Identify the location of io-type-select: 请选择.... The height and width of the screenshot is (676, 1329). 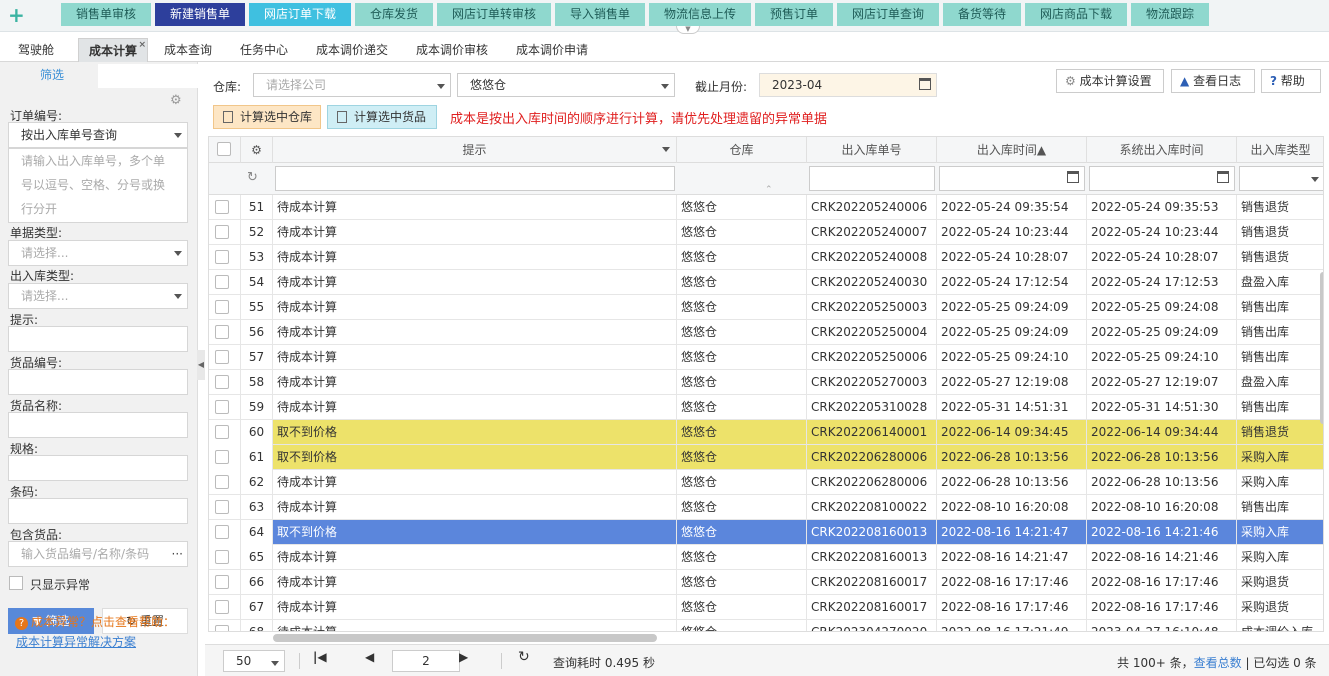
(98, 296).